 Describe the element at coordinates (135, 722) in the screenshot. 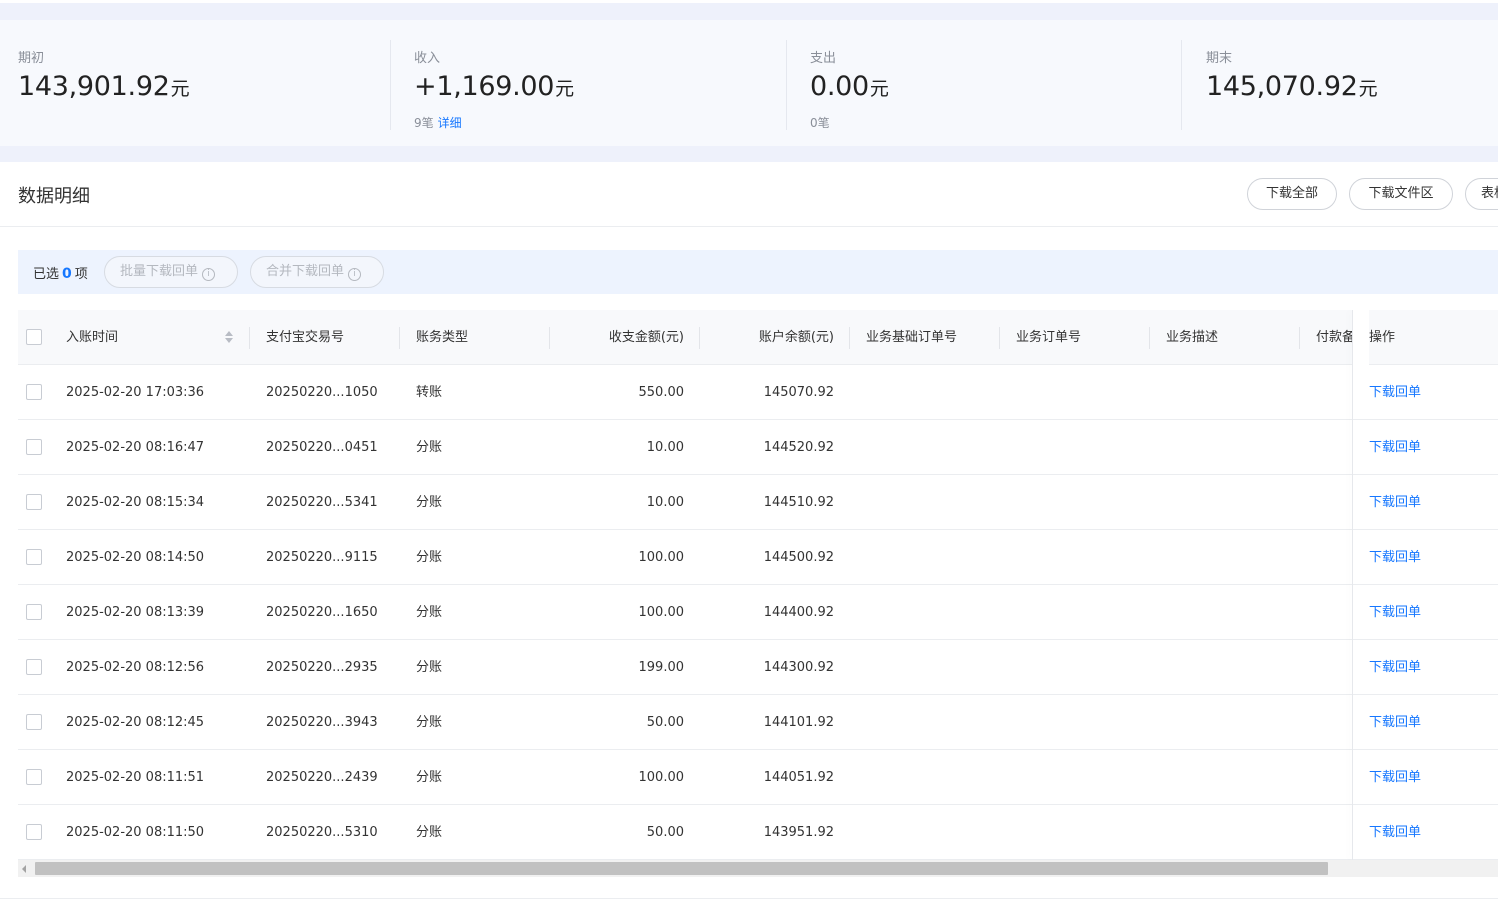

I see `cell-time: 2025-02-20 08:12:45` at that location.